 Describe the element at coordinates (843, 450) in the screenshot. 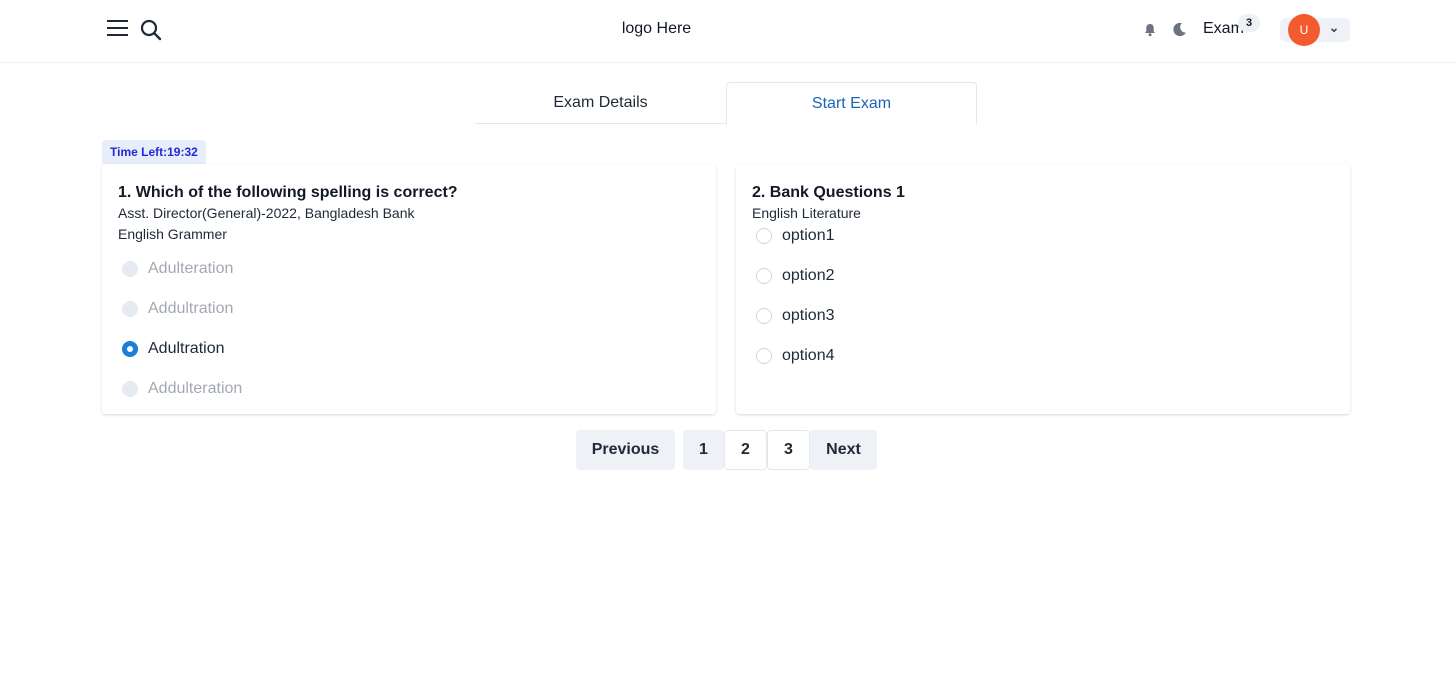

I see `next-page-button: Next` at that location.